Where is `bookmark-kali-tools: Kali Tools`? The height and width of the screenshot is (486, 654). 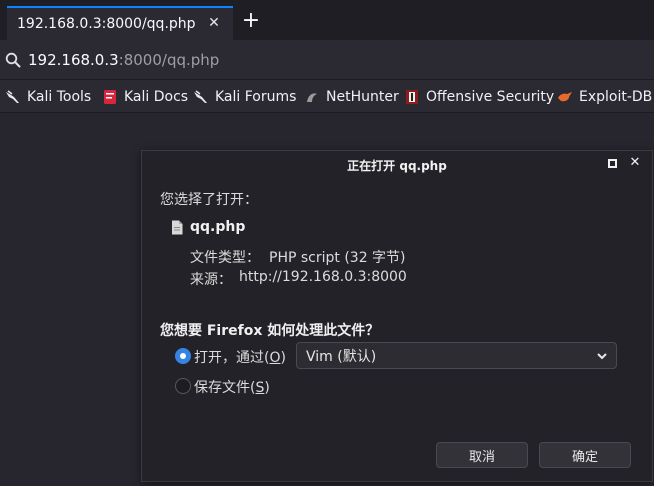 bookmark-kali-tools: Kali Tools is located at coordinates (48, 97).